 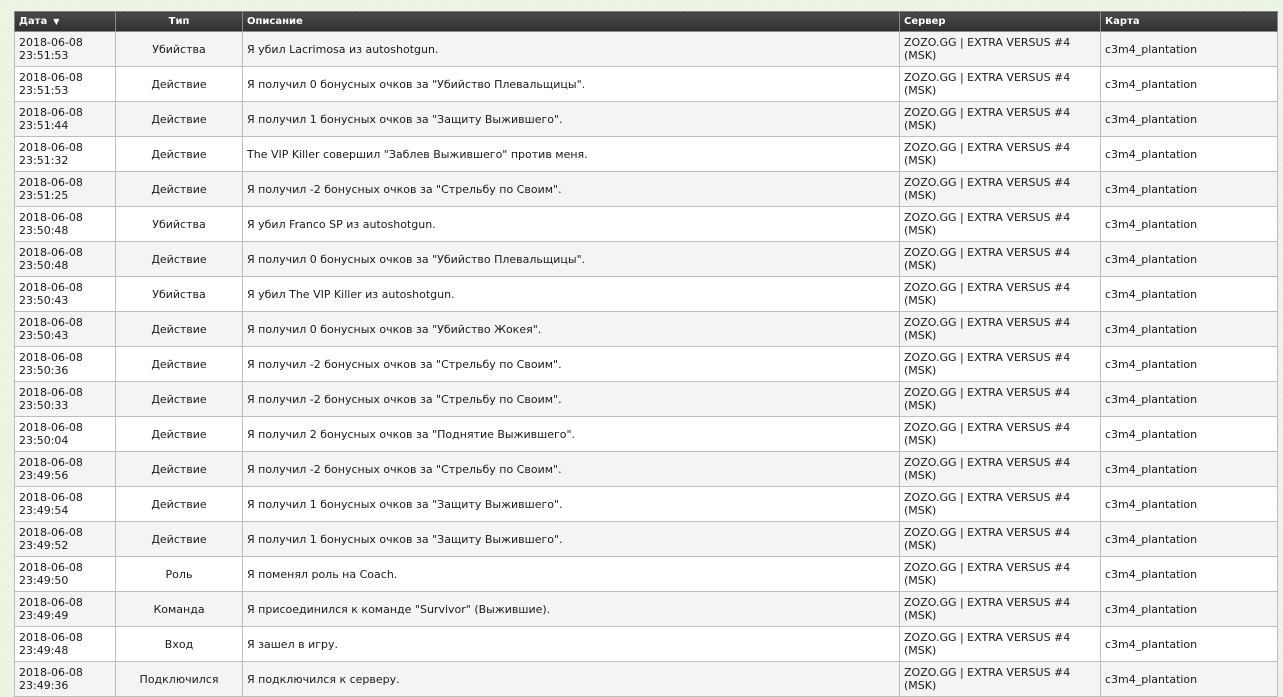 I want to click on sort-descending-icon: ▼, so click(x=56, y=21).